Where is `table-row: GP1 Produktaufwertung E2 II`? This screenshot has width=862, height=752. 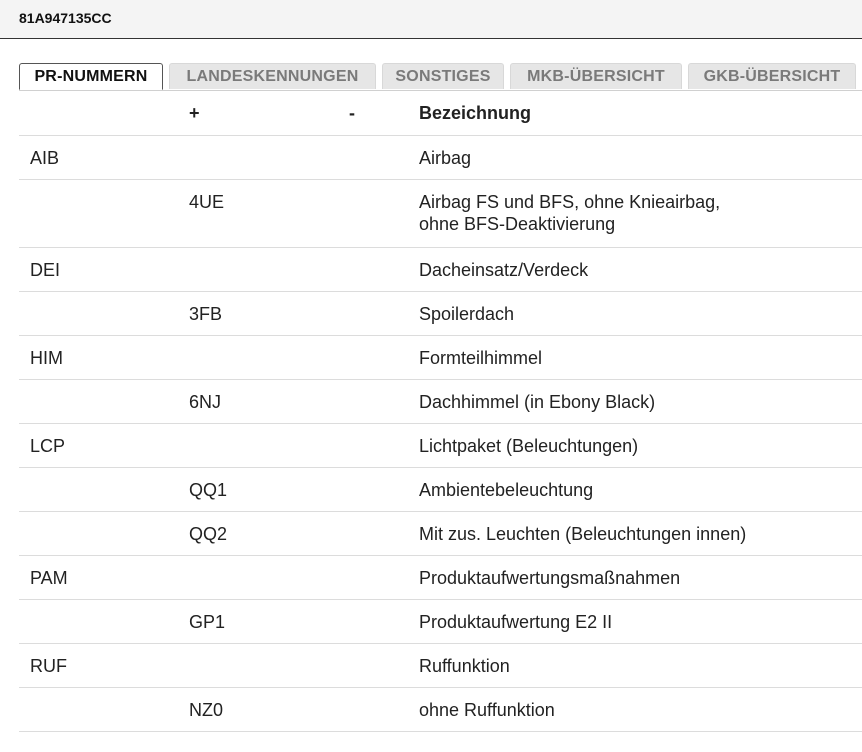 table-row: GP1 Produktaufwertung E2 II is located at coordinates (440, 622).